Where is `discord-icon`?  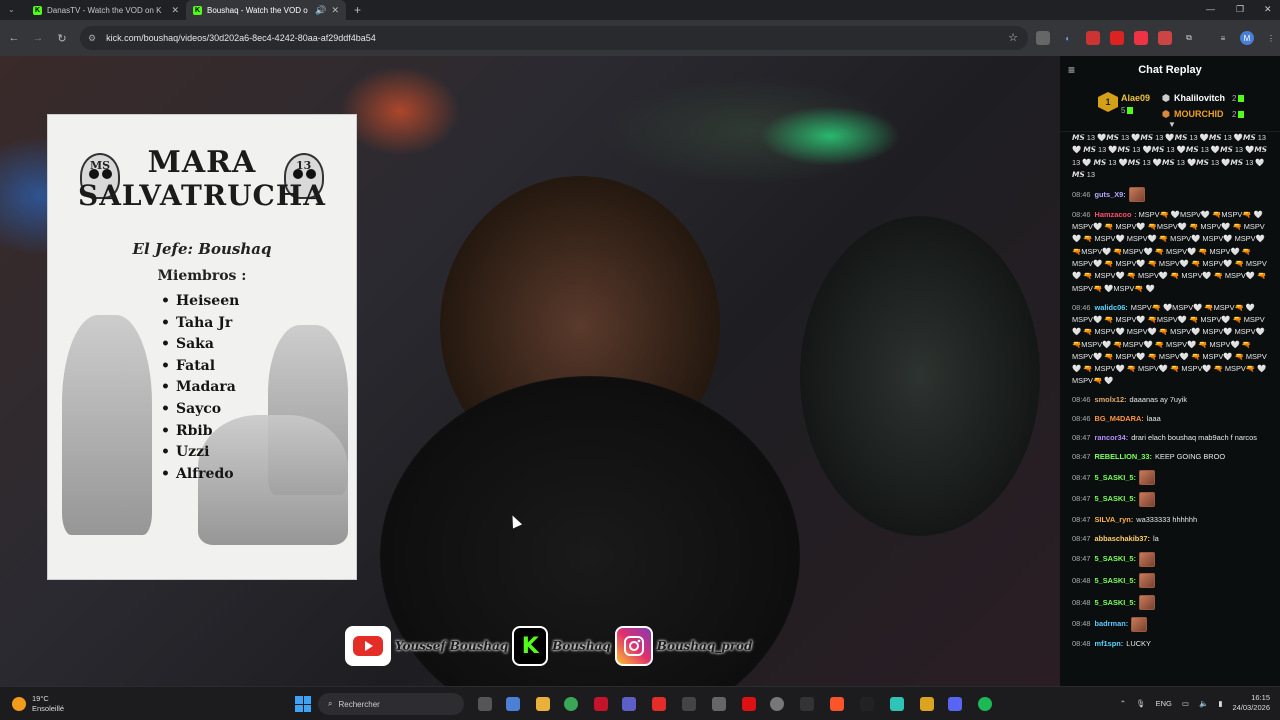 discord-icon is located at coordinates (955, 704).